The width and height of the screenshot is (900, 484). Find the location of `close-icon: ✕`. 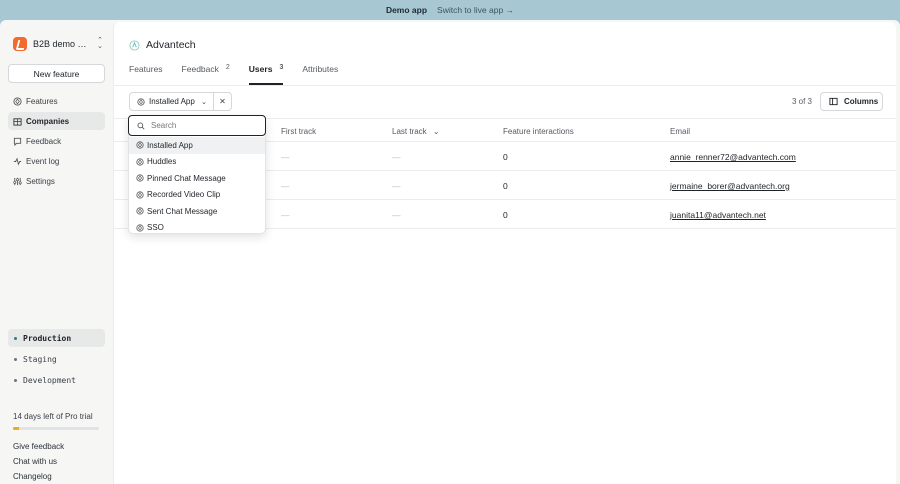

close-icon: ✕ is located at coordinates (222, 101).